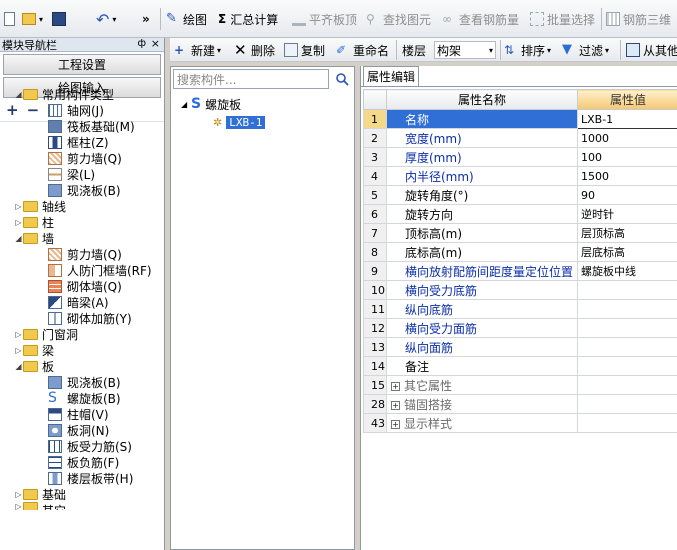 The image size is (677, 550). Describe the element at coordinates (362, 50) in the screenshot. I see `rename-button: ✐ 重命名` at that location.